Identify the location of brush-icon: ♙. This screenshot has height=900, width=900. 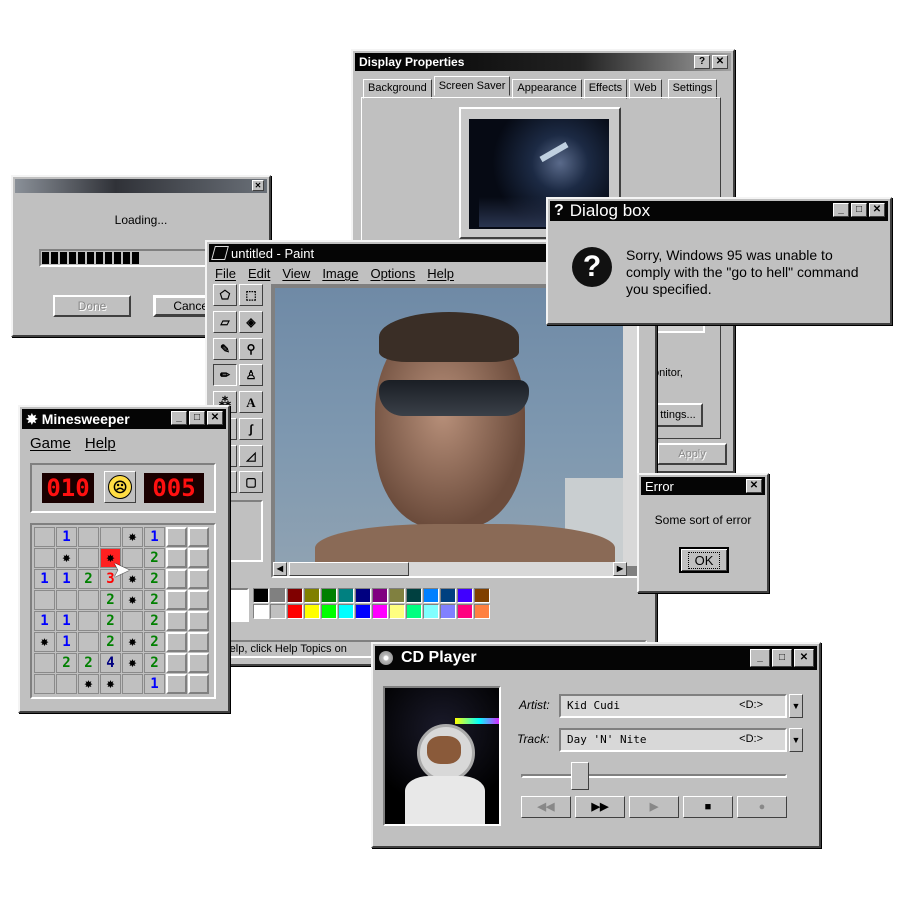
(251, 375).